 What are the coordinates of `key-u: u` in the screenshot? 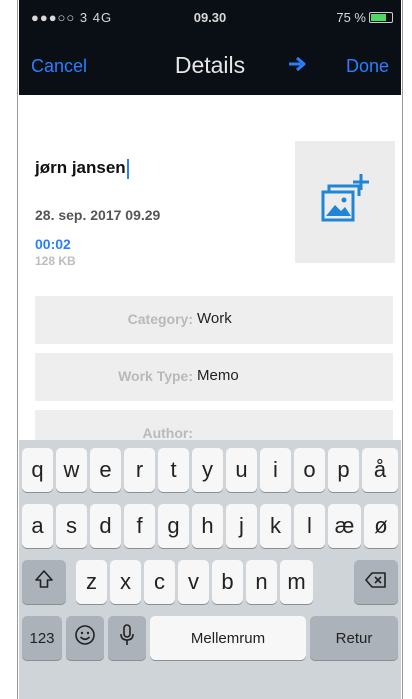 It's located at (241, 470).